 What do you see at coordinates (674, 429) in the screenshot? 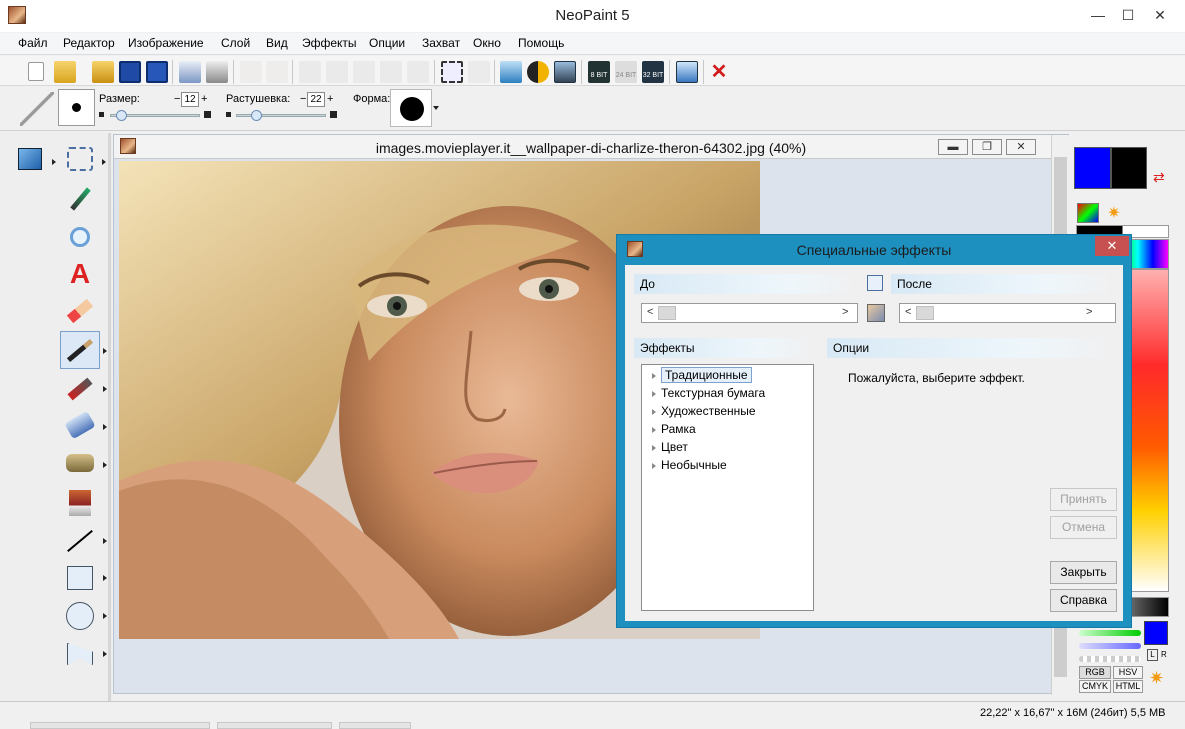
I see `effect-item: Рамка` at bounding box center [674, 429].